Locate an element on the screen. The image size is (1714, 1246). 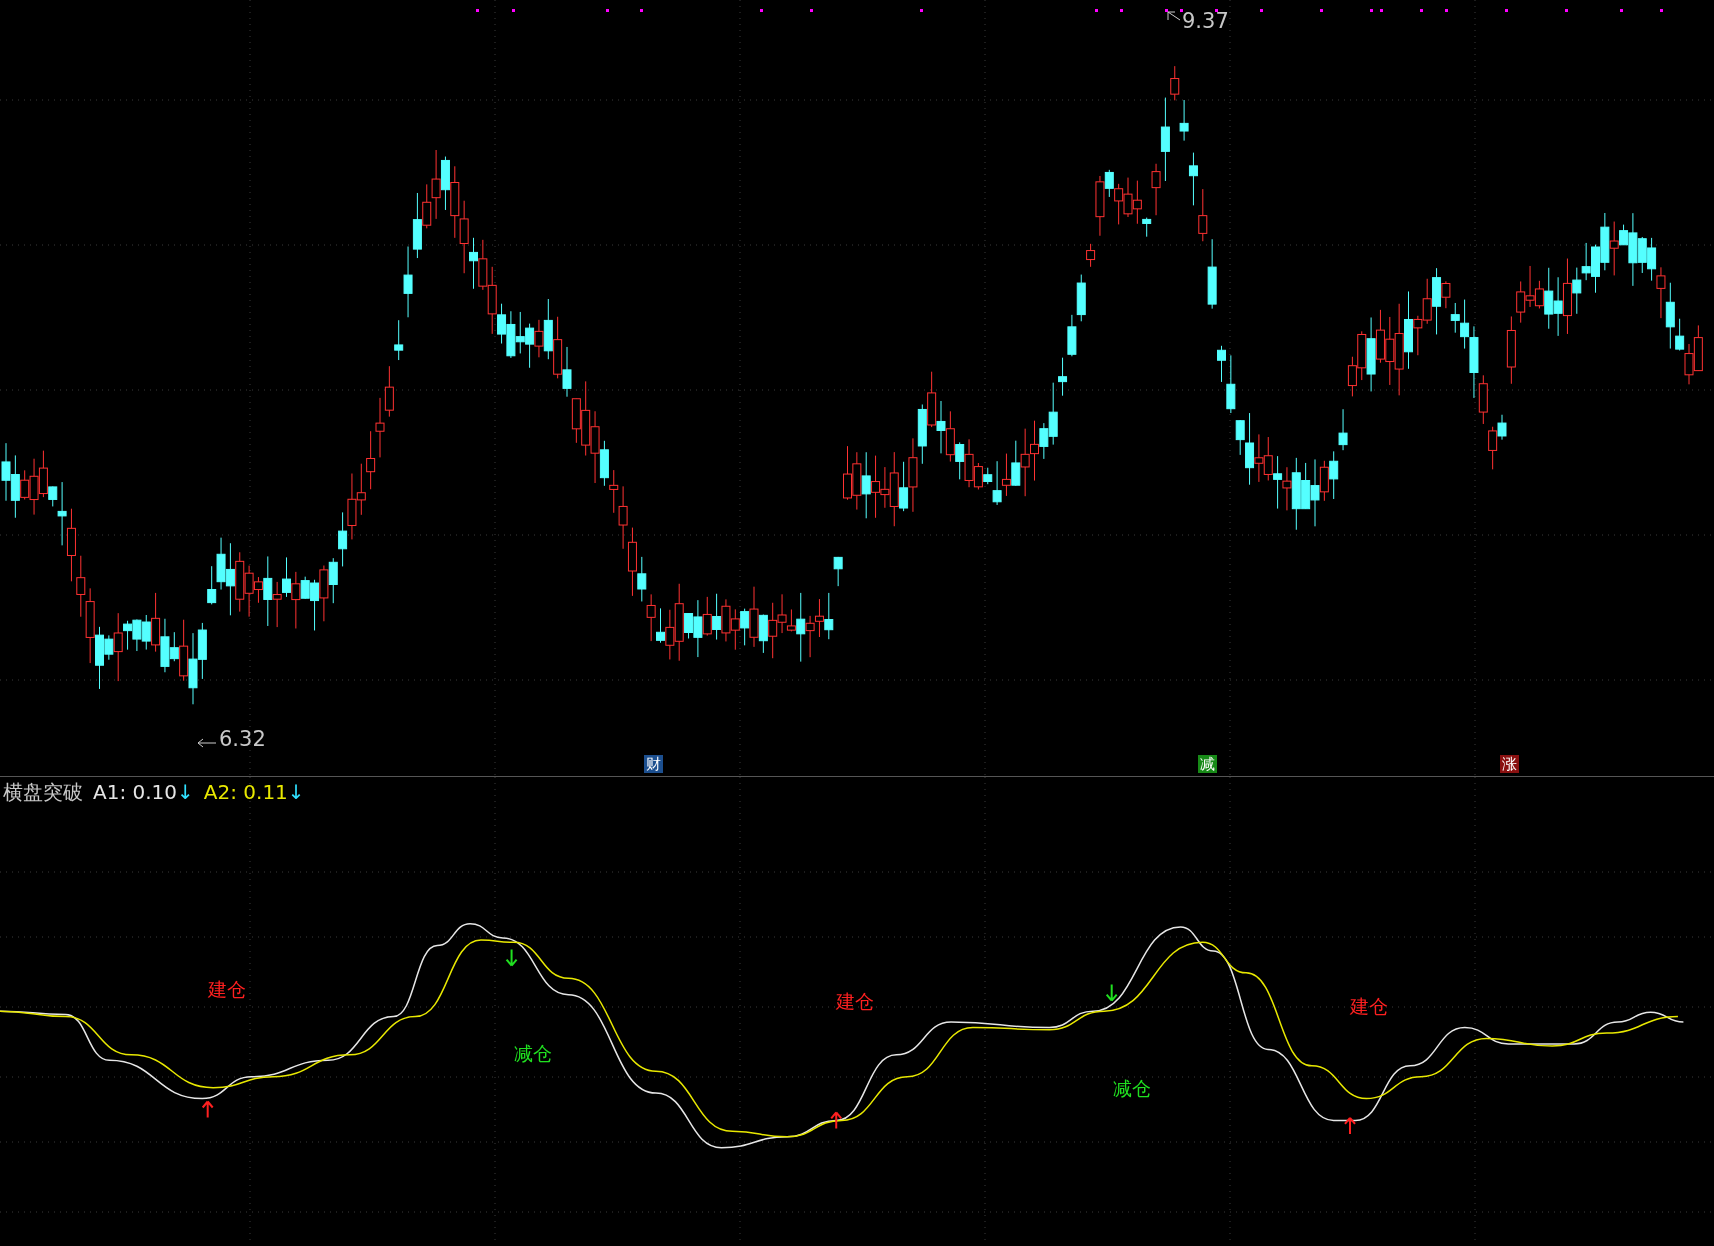
event-marker: 涨 is located at coordinates (1509, 764).